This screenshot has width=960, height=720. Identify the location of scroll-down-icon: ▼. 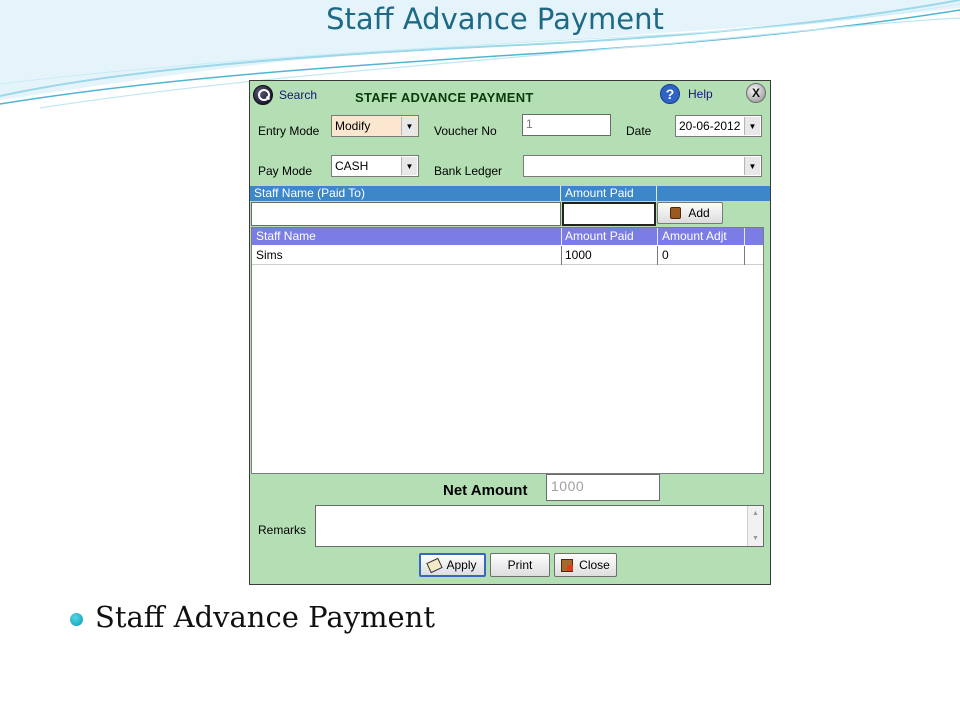
(755, 538).